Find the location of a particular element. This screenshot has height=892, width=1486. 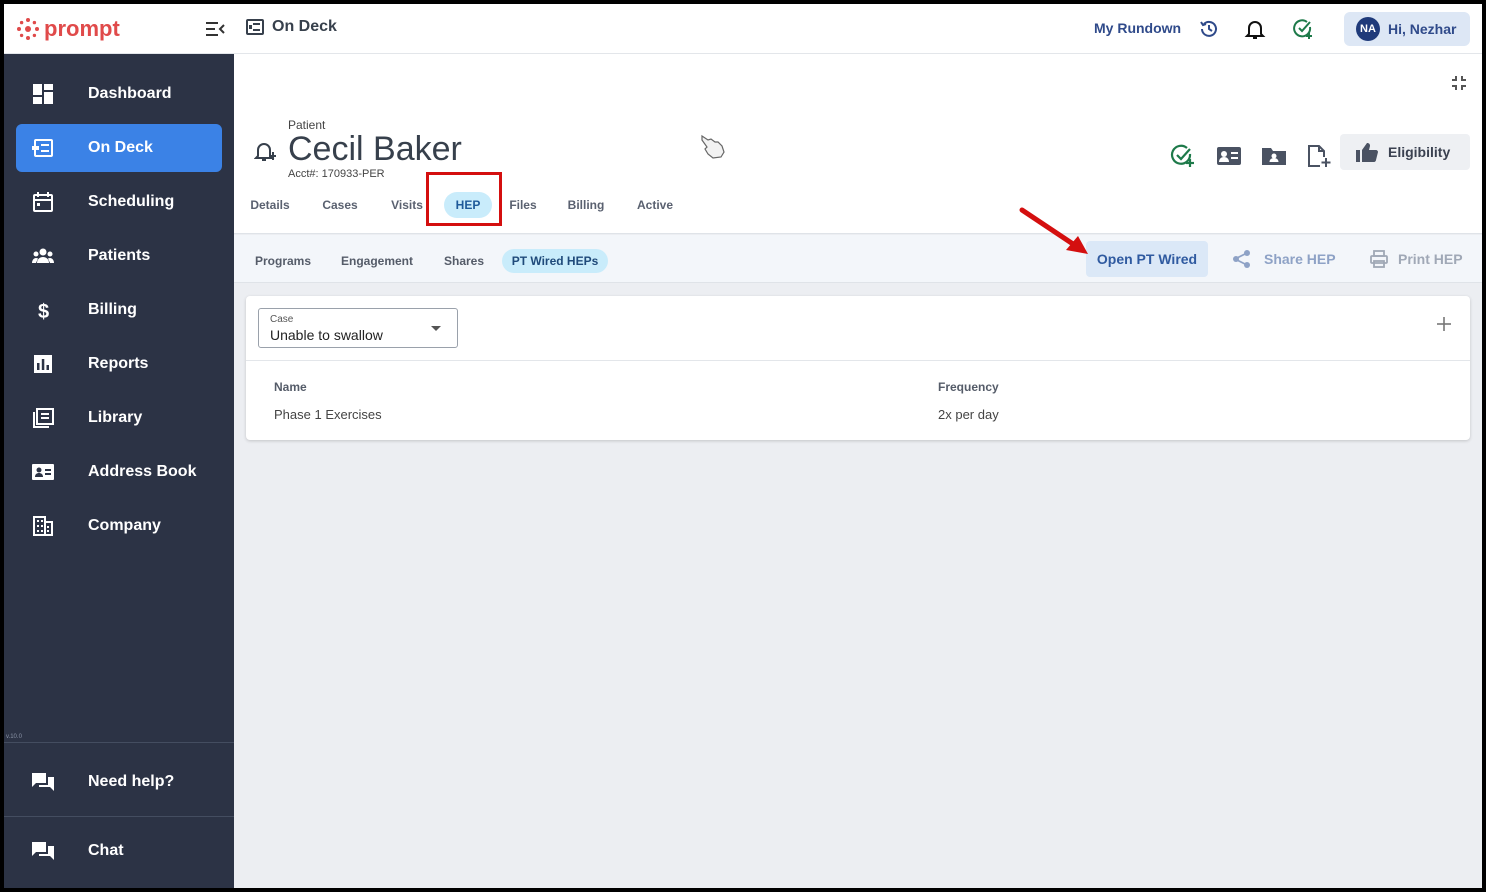

sidebar-item-label: On Deck is located at coordinates (120, 147).